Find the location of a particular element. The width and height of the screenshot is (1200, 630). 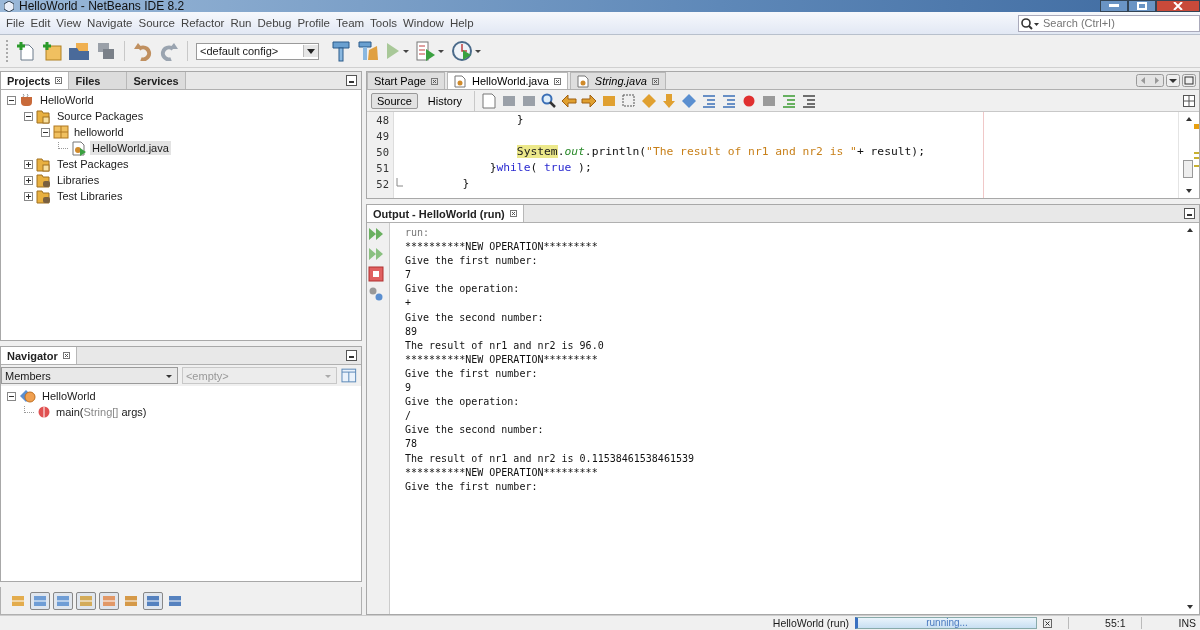

task-name: HelloWorld (run) is located at coordinates (811, 623).